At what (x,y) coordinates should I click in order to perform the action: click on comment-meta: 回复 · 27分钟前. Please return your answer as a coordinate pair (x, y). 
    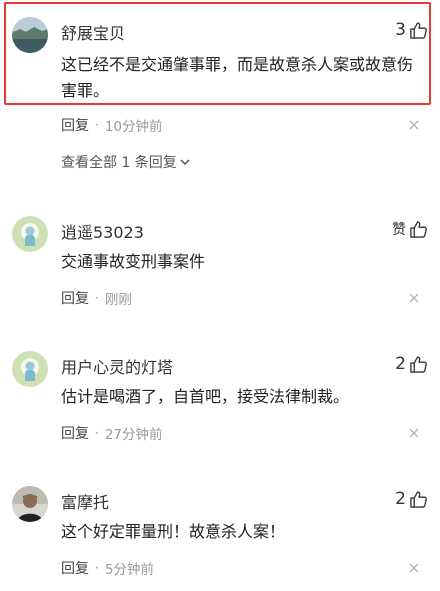
    Looking at the image, I should click on (112, 433).